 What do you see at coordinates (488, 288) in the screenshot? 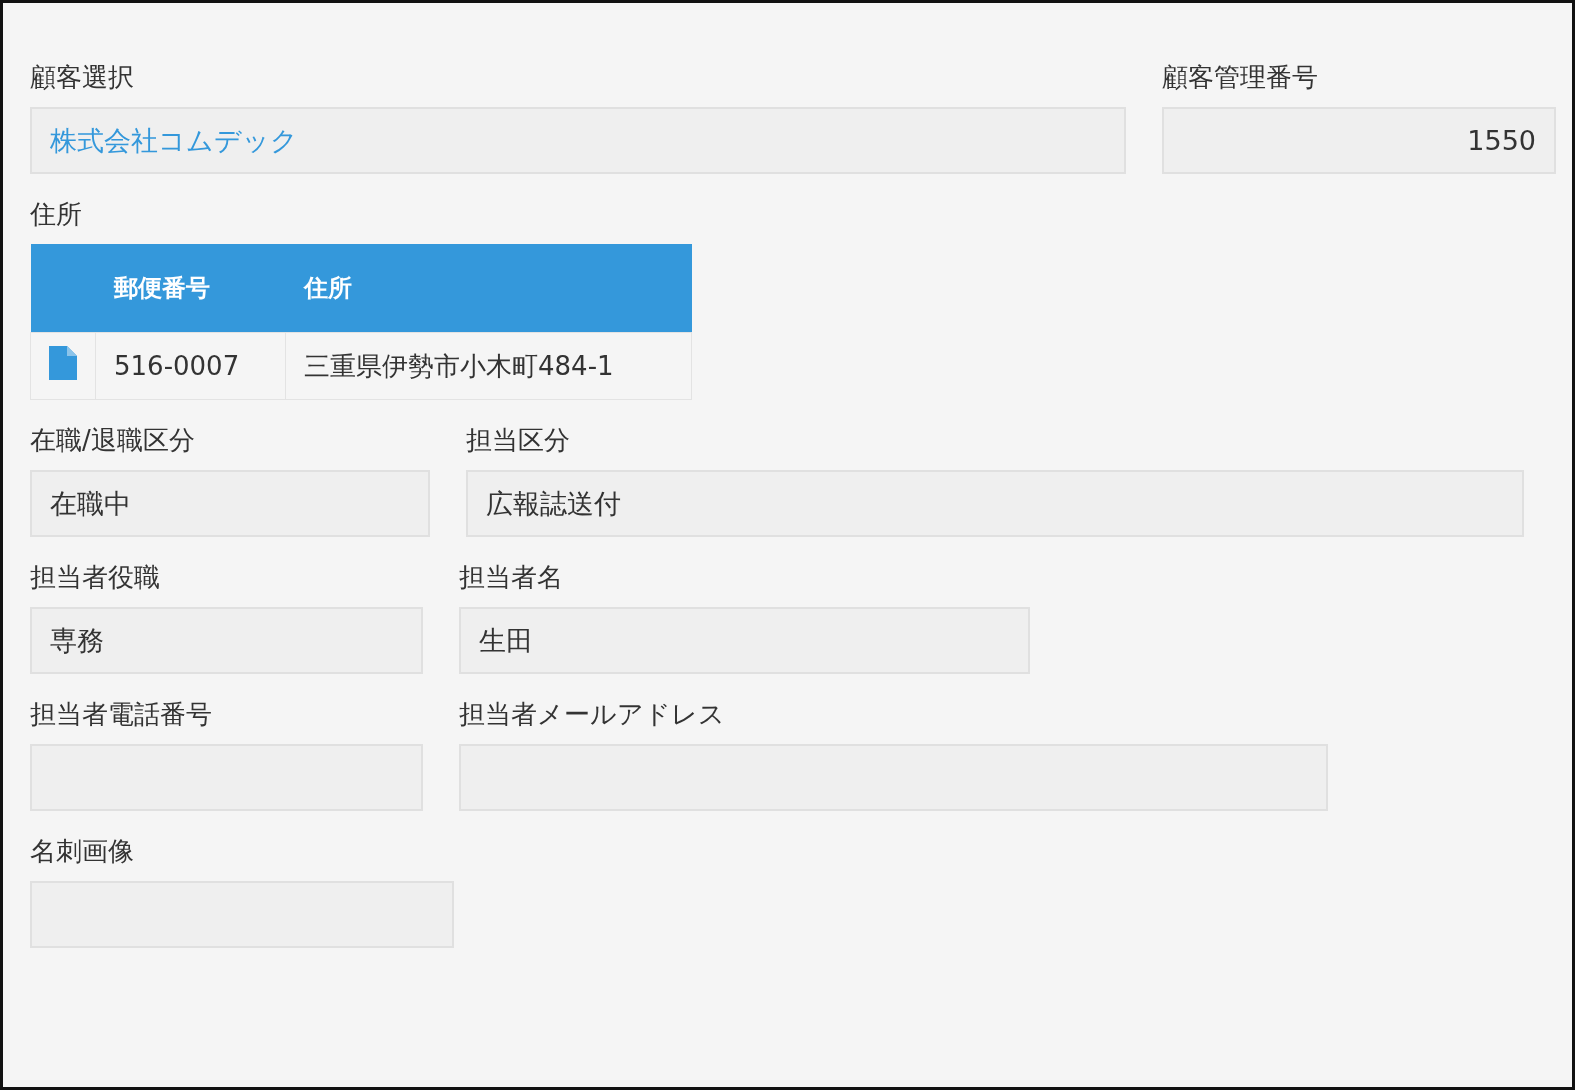
I see `column-header: 住所` at bounding box center [488, 288].